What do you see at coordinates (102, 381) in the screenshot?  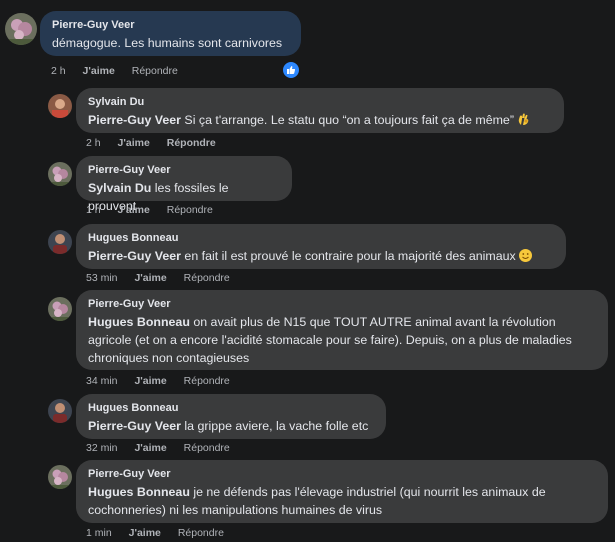 I see `comment-time: 34 min` at bounding box center [102, 381].